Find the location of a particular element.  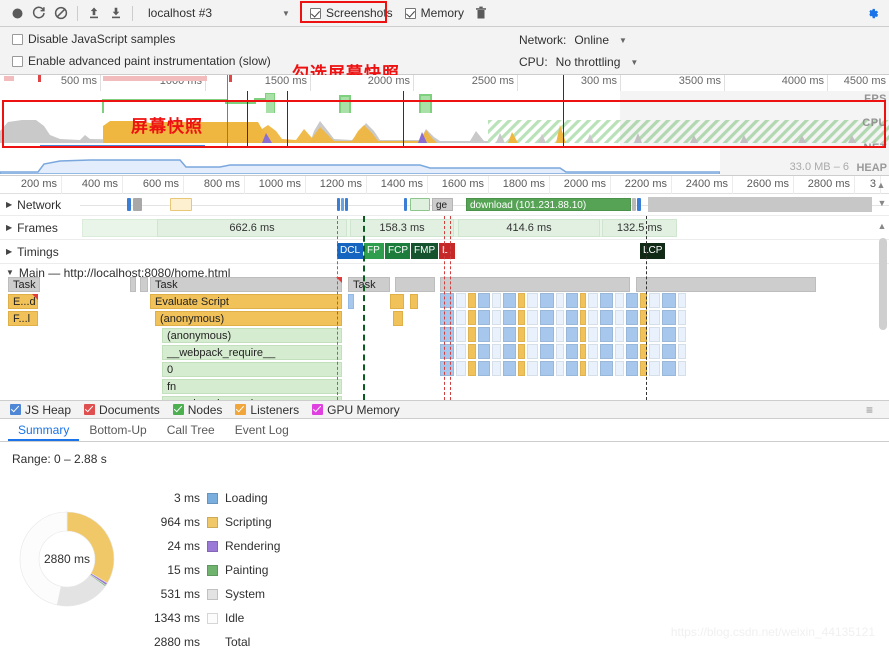

scroll-up-arrow: ▲ is located at coordinates (881, 185).